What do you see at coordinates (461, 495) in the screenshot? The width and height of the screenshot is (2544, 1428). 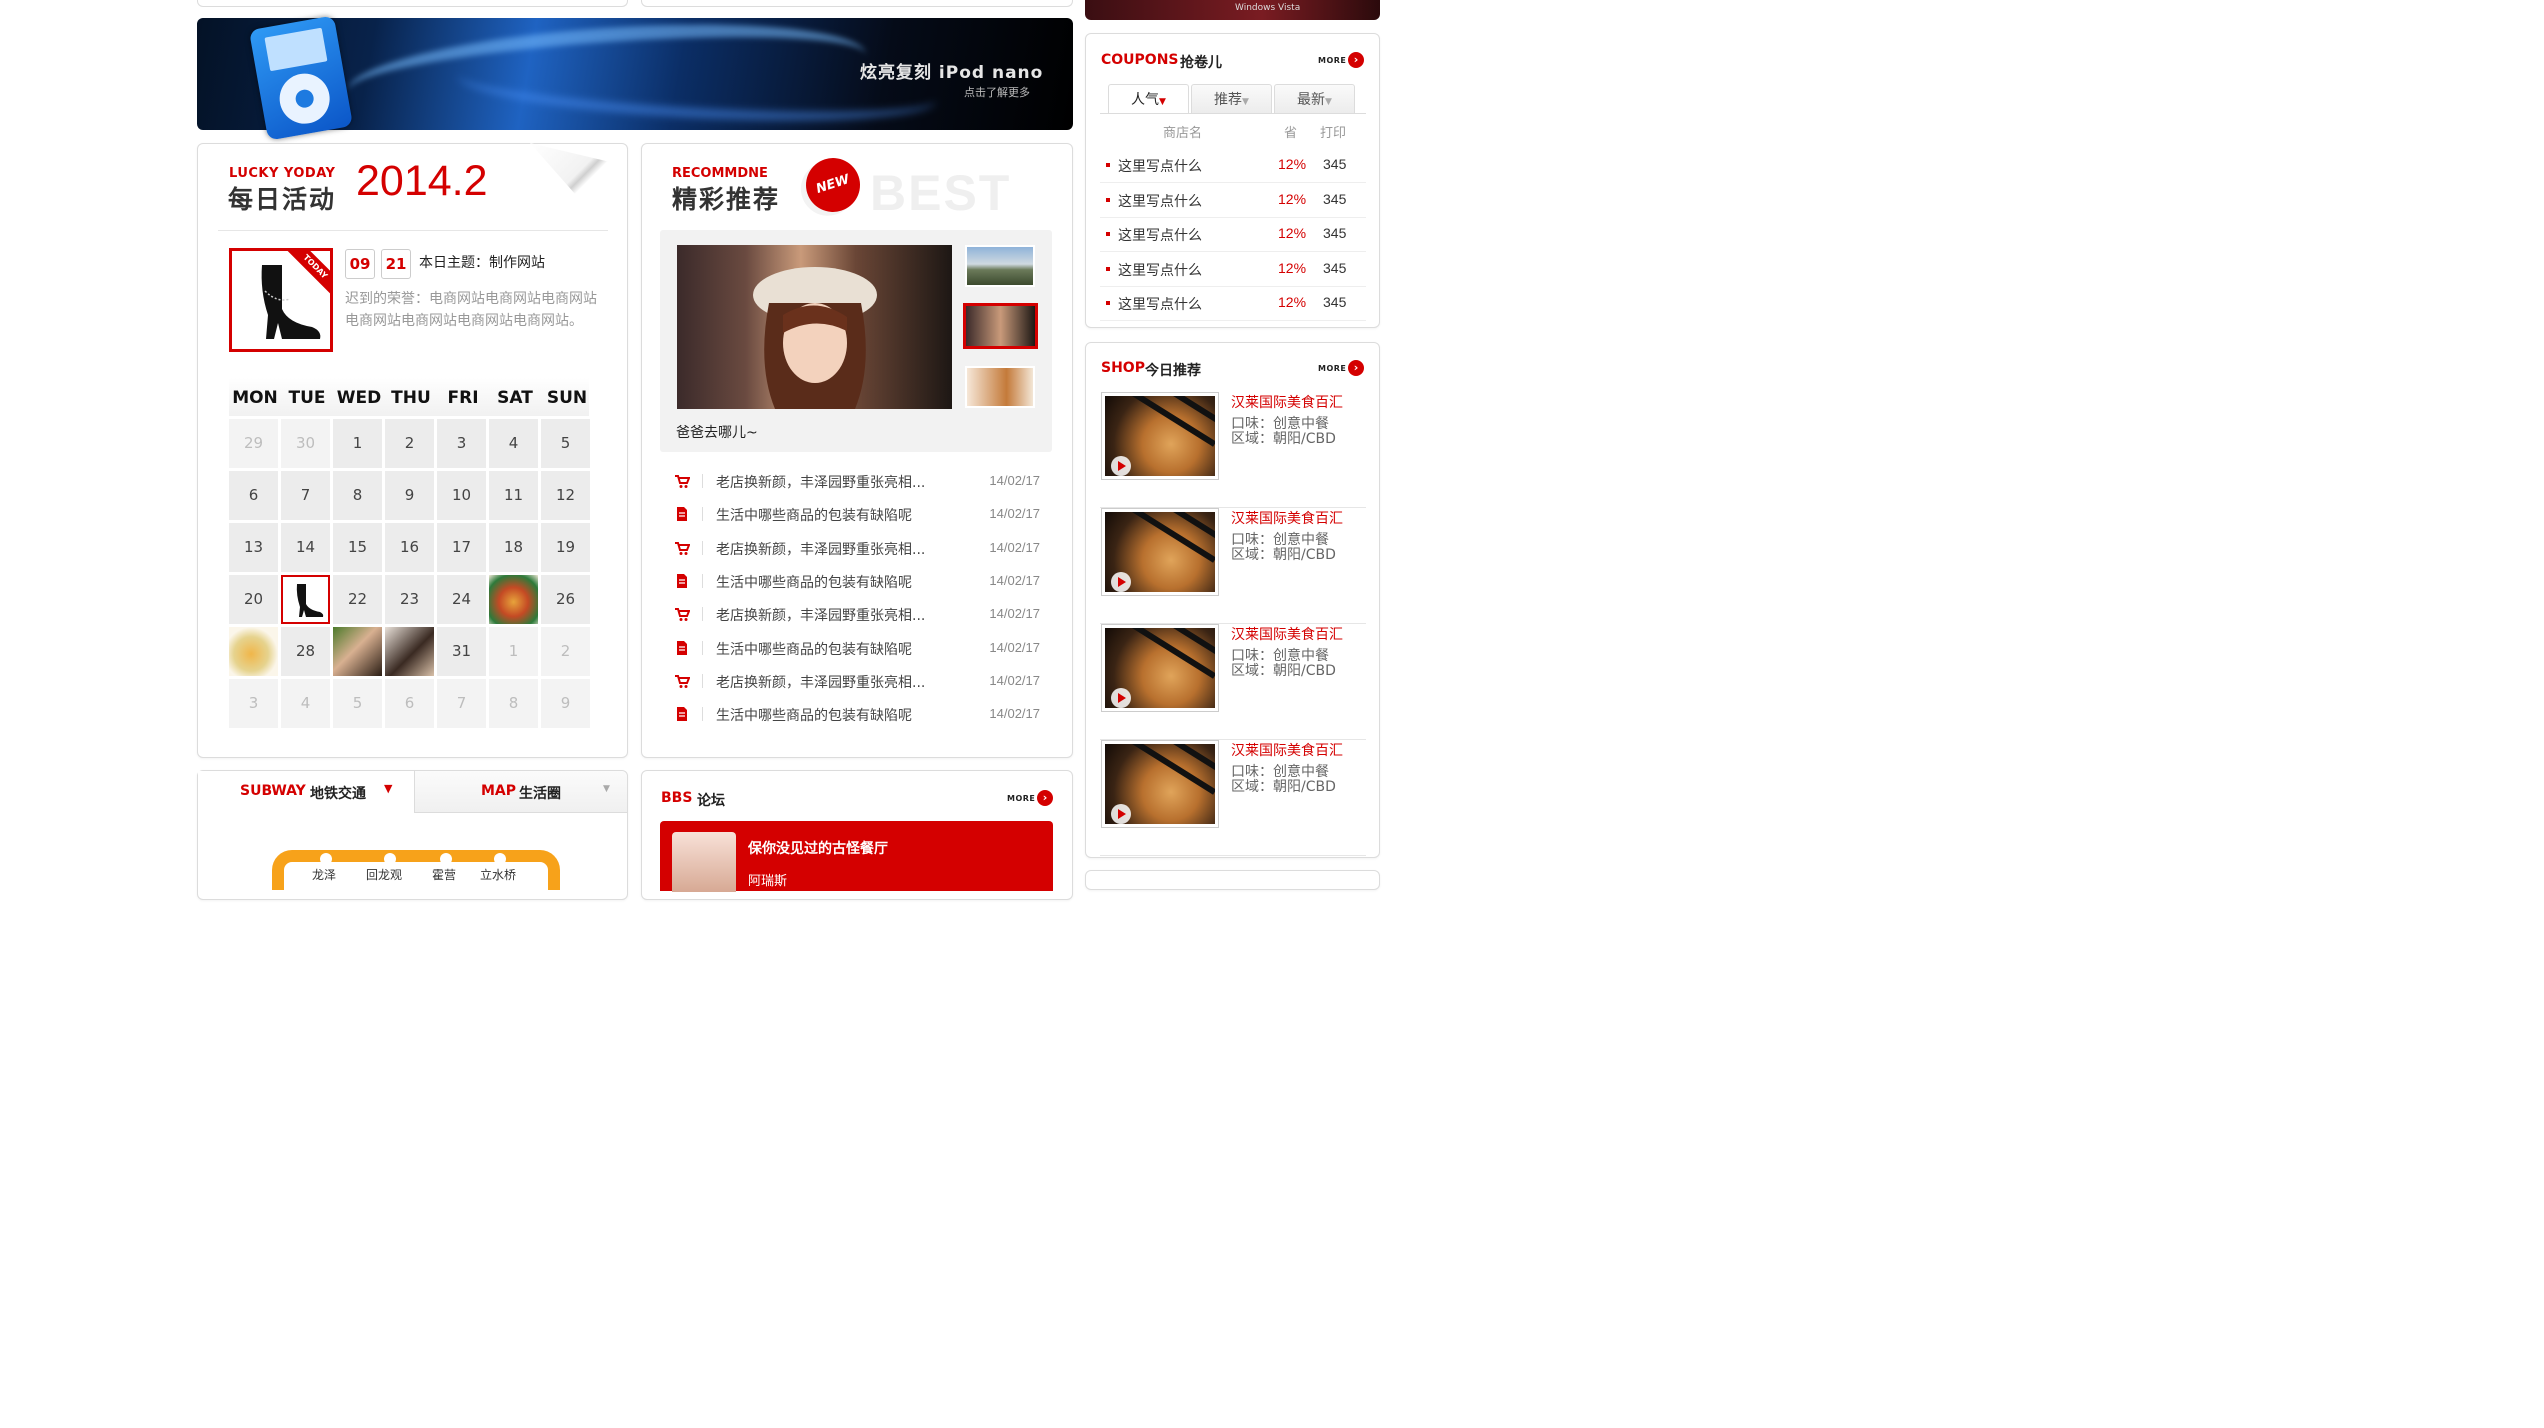 I see `calendar-day: 10` at bounding box center [461, 495].